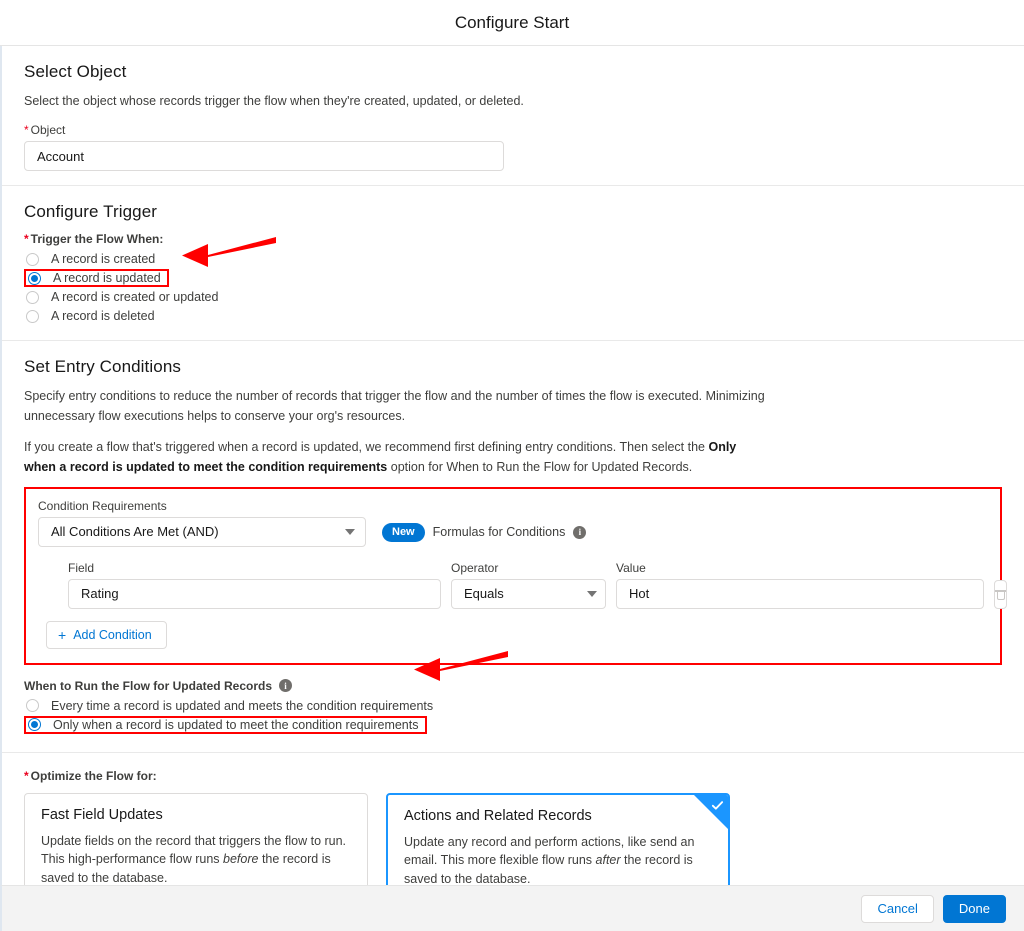 This screenshot has width=1024, height=931. What do you see at coordinates (107, 278) in the screenshot?
I see `radio-label: A record is updated` at bounding box center [107, 278].